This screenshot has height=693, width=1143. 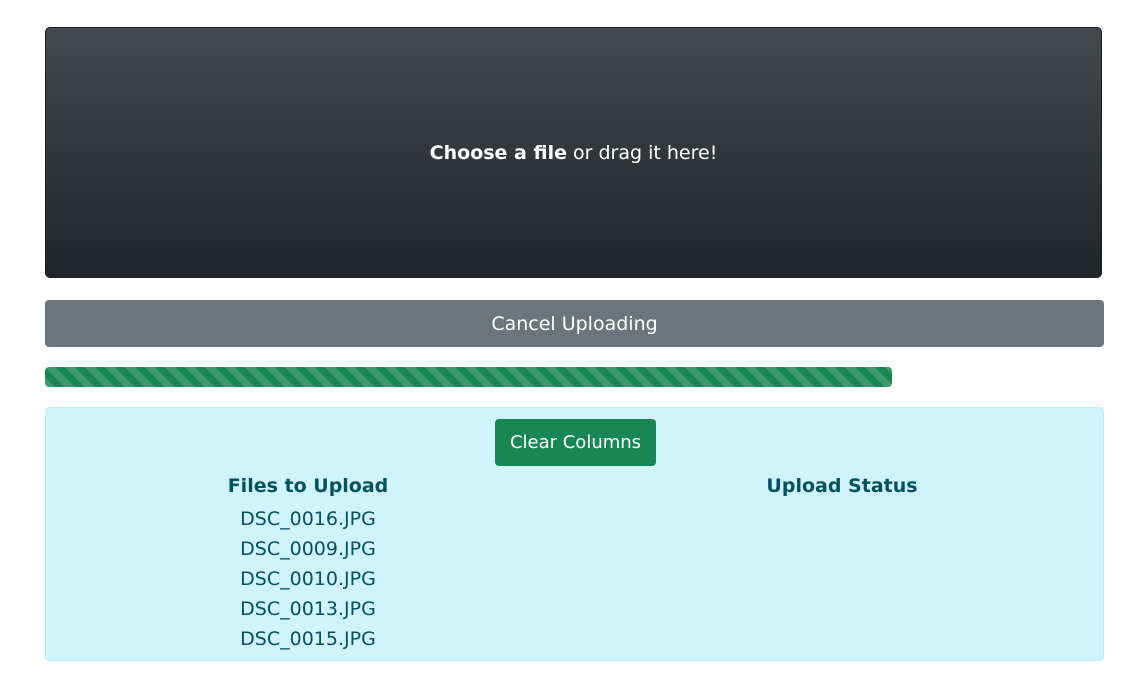 What do you see at coordinates (642, 152) in the screenshot?
I see `drag-label: or drag it here!` at bounding box center [642, 152].